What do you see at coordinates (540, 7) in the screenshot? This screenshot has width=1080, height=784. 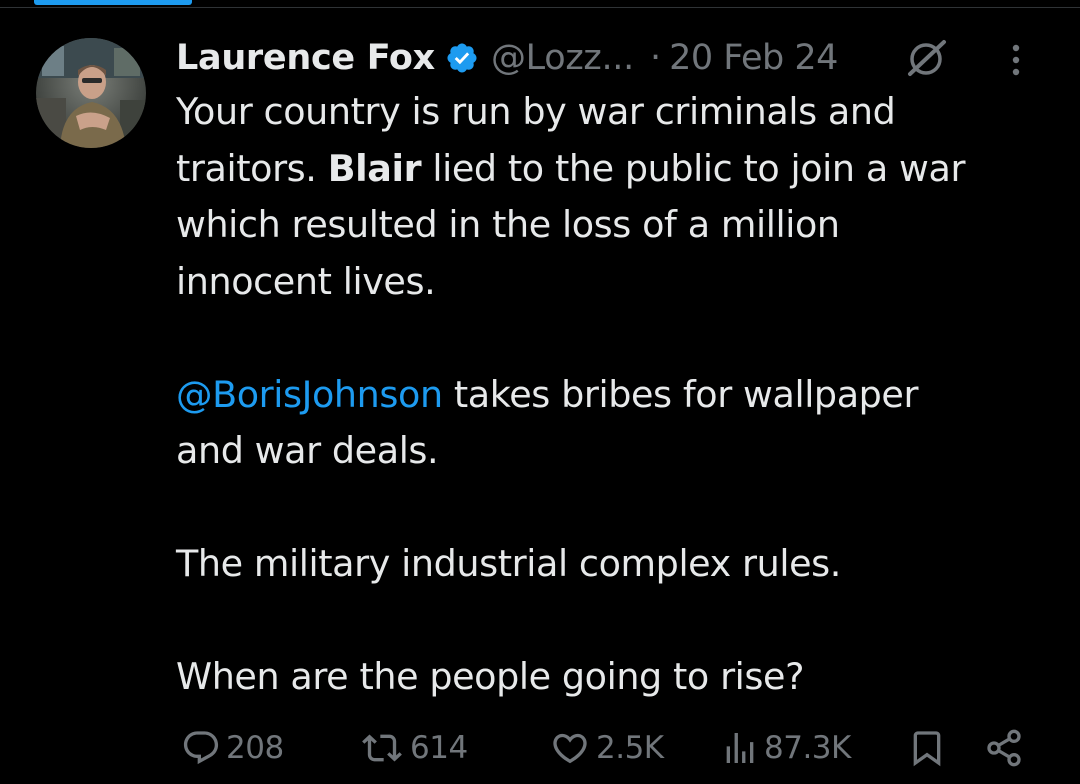 I see `top-divider` at bounding box center [540, 7].